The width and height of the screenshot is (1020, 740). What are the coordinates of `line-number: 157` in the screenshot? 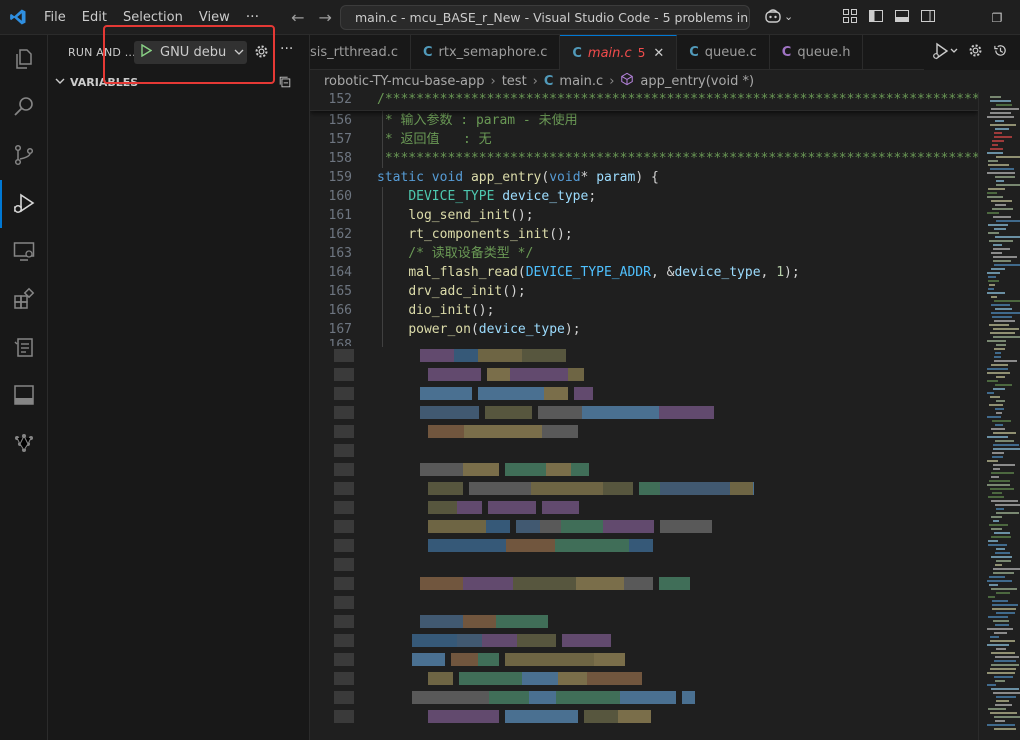 It's located at (340, 139).